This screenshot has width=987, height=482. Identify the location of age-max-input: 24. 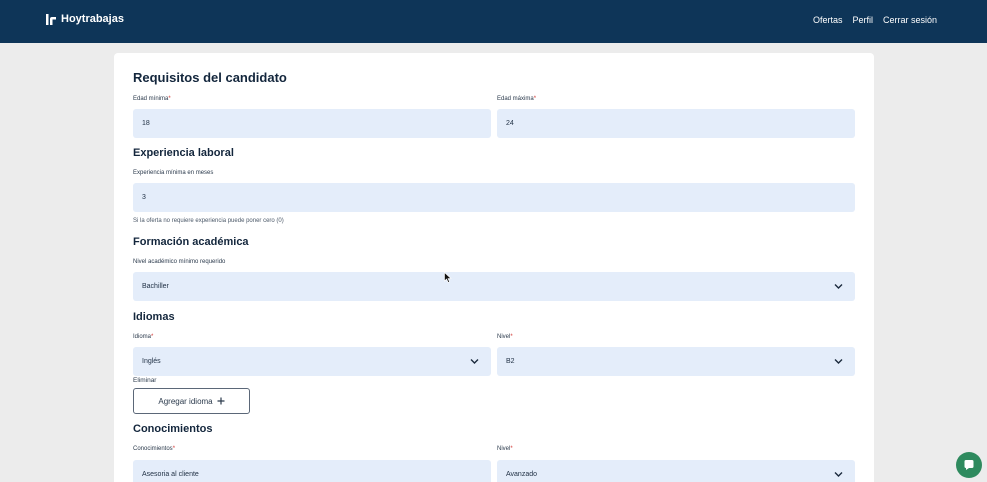
(676, 123).